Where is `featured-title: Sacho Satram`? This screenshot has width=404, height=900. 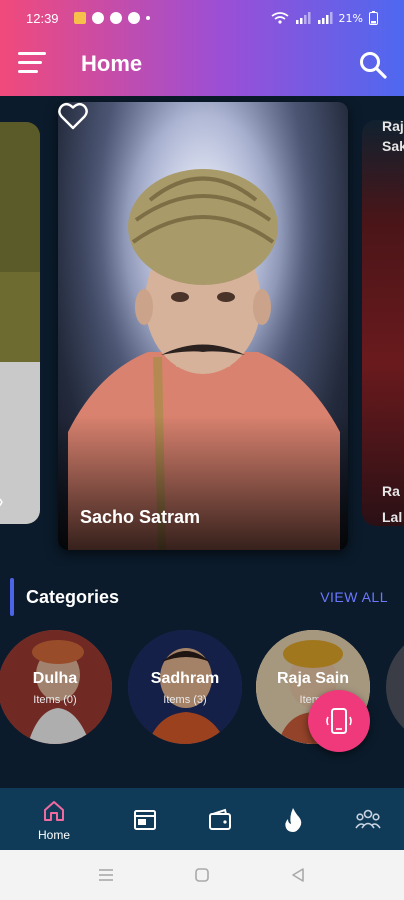
featured-title: Sacho Satram is located at coordinates (140, 517).